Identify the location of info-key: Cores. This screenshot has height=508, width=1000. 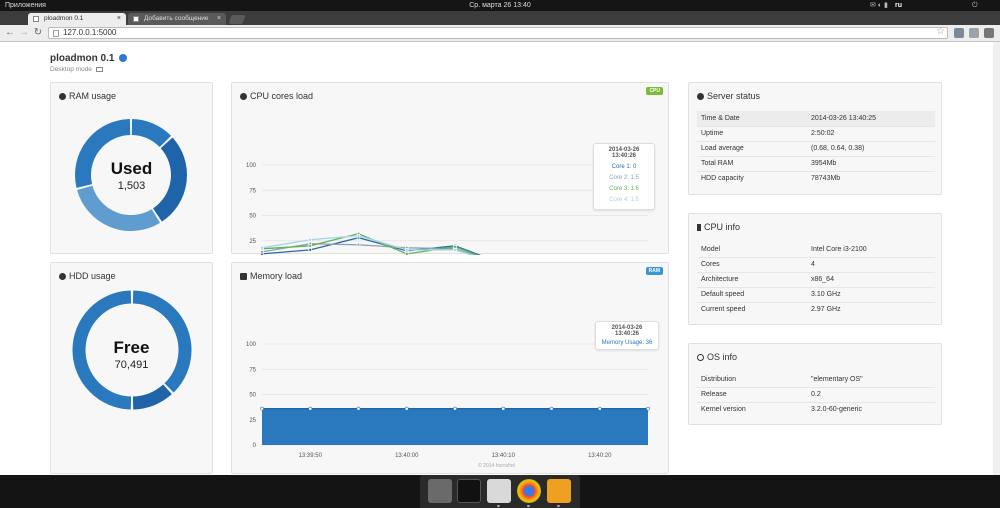
(752, 264).